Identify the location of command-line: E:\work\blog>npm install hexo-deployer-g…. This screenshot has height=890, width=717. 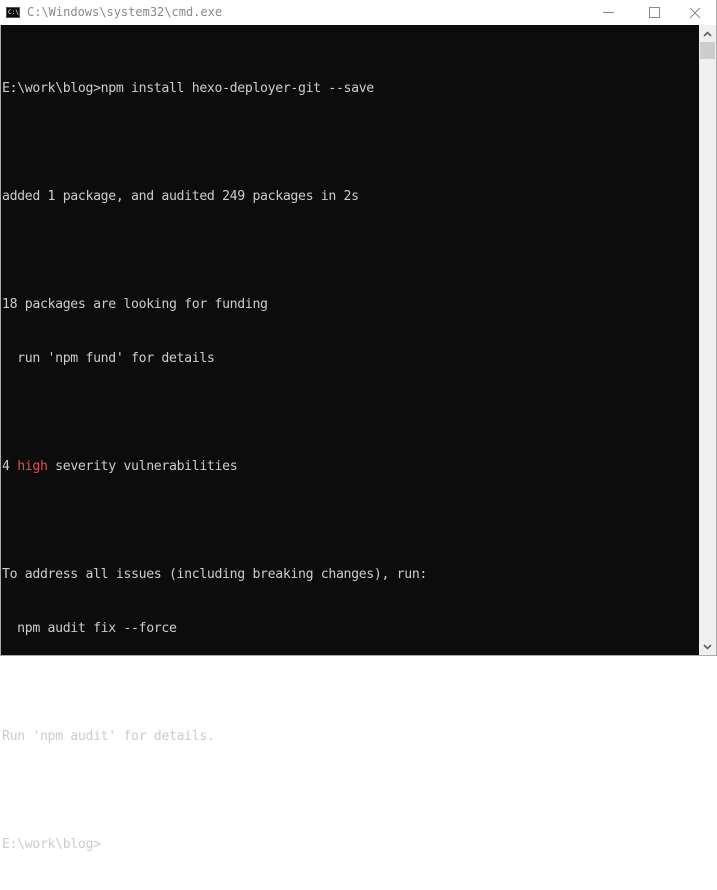
(188, 88).